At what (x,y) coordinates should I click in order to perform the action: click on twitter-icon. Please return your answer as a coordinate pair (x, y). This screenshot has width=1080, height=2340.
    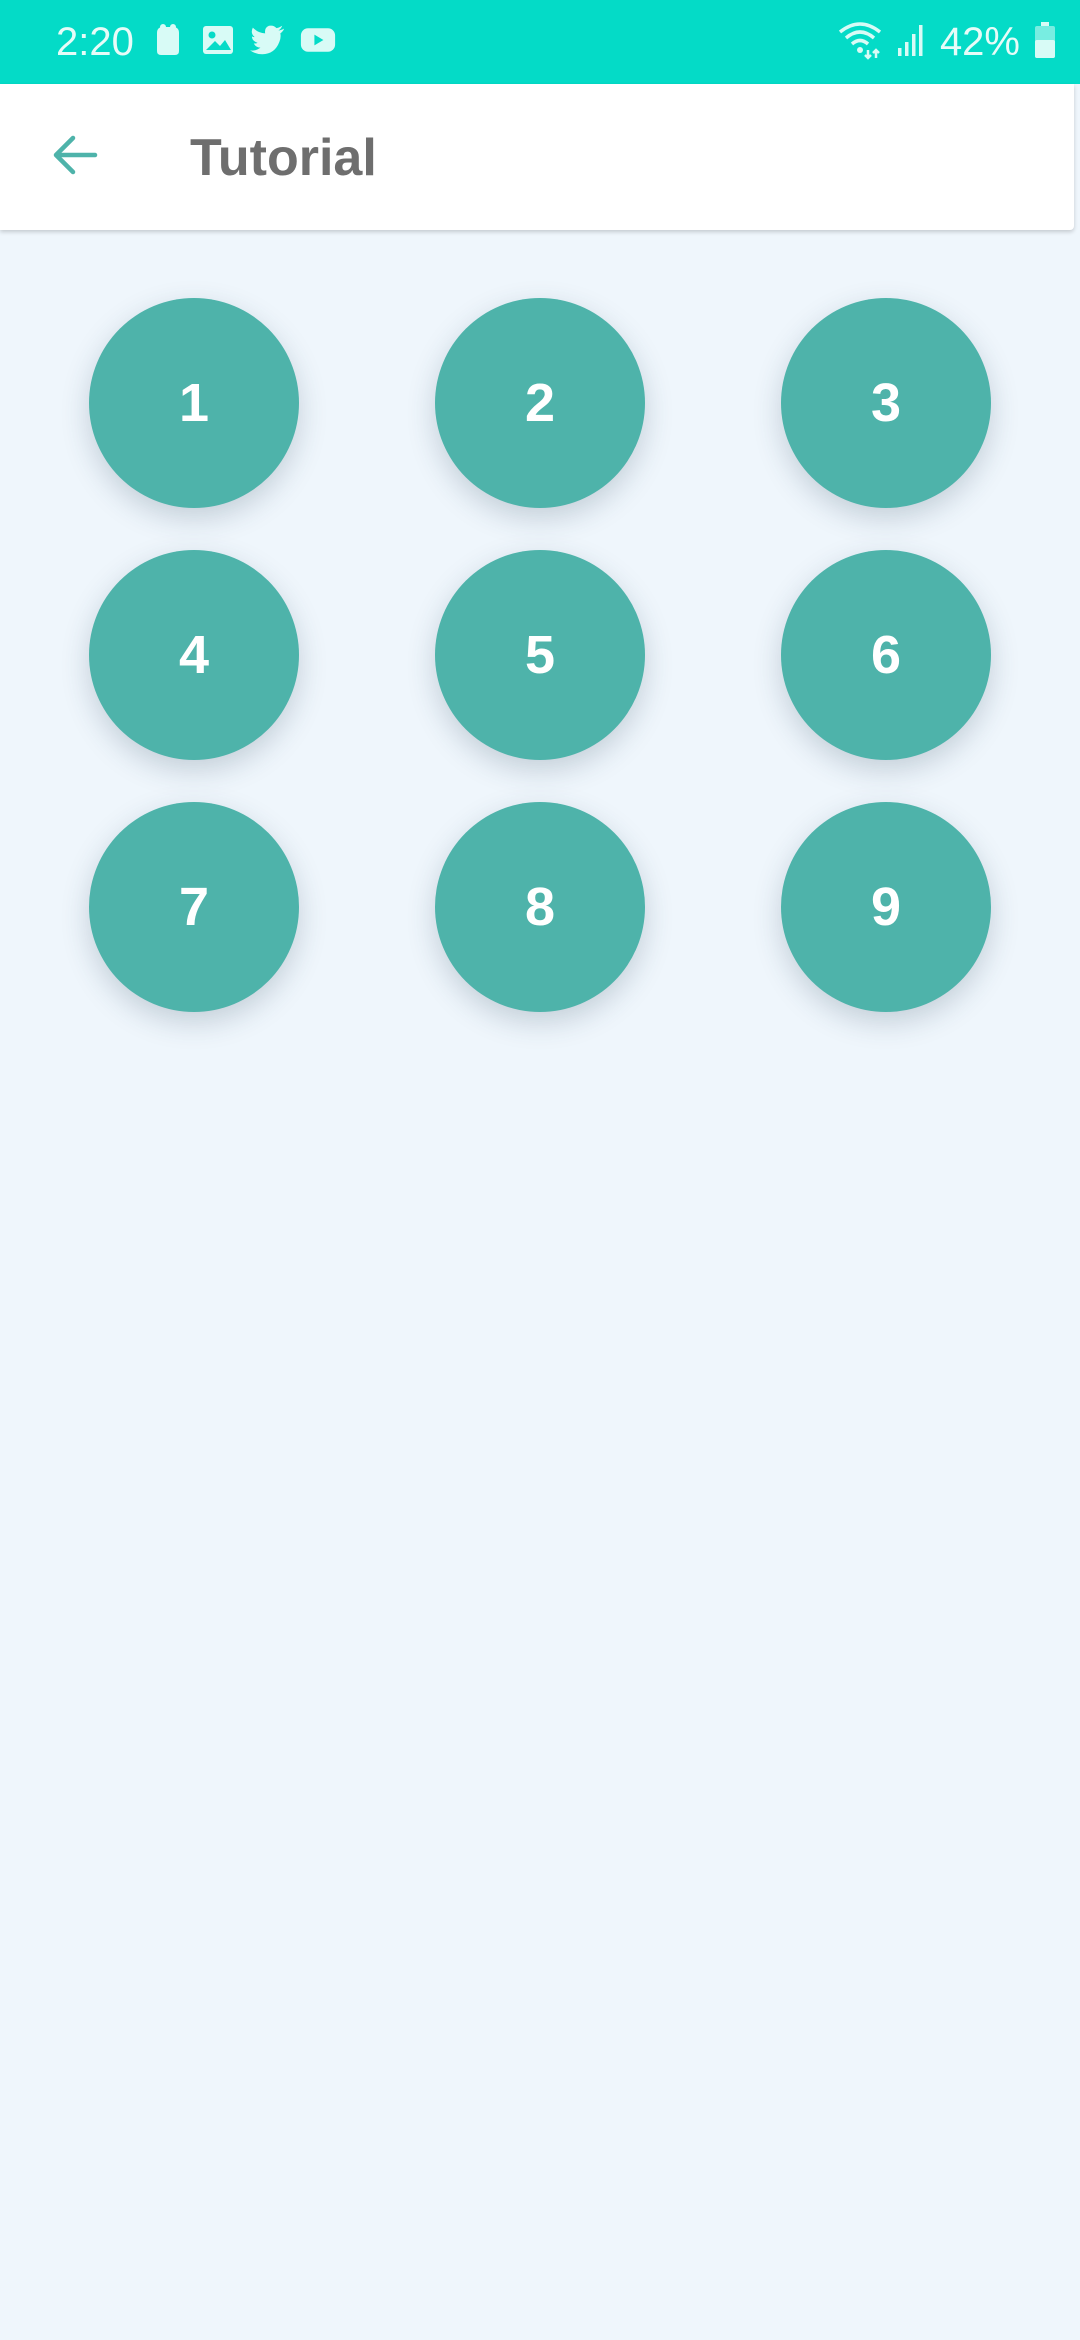
    Looking at the image, I should click on (268, 40).